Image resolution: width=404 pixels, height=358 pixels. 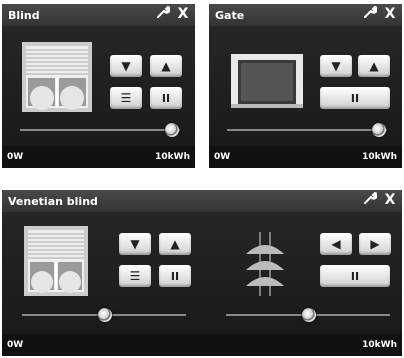 I want to click on venetian-header: Venetian blind X, so click(x=202, y=201).